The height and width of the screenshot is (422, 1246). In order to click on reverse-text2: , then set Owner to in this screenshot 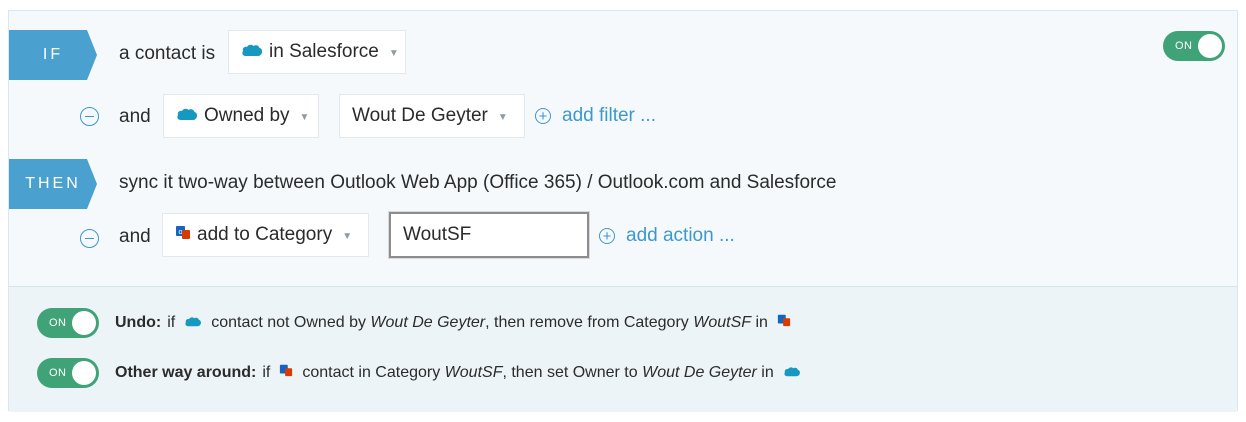, I will do `click(570, 372)`.